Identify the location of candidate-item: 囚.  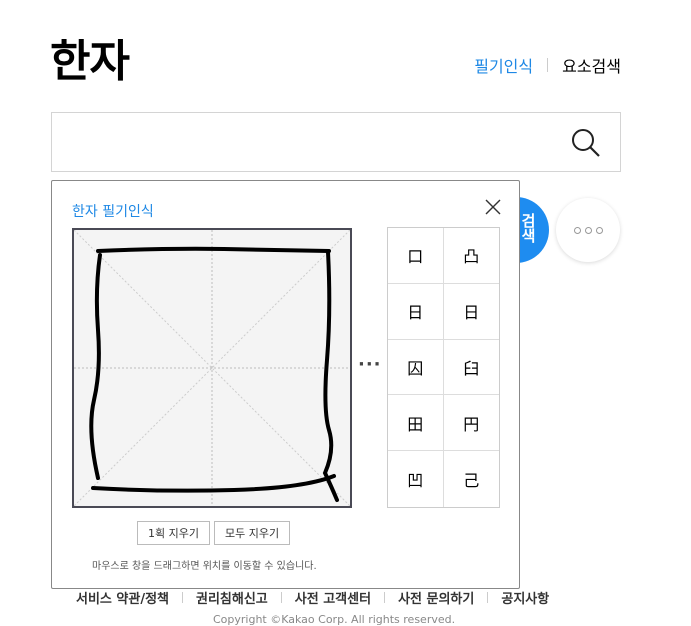
(416, 367).